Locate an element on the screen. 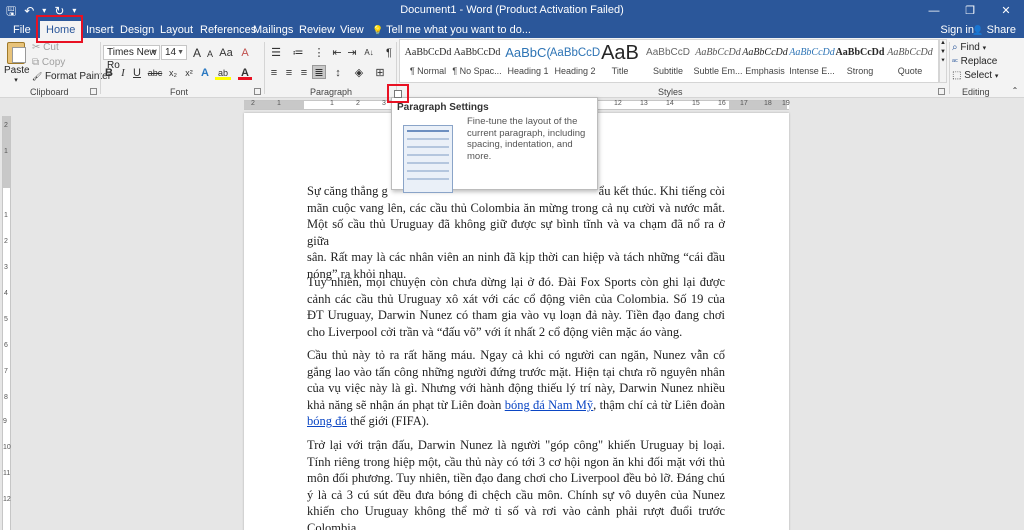 The height and width of the screenshot is (530, 1024). justify-icon: ≣ is located at coordinates (319, 72).